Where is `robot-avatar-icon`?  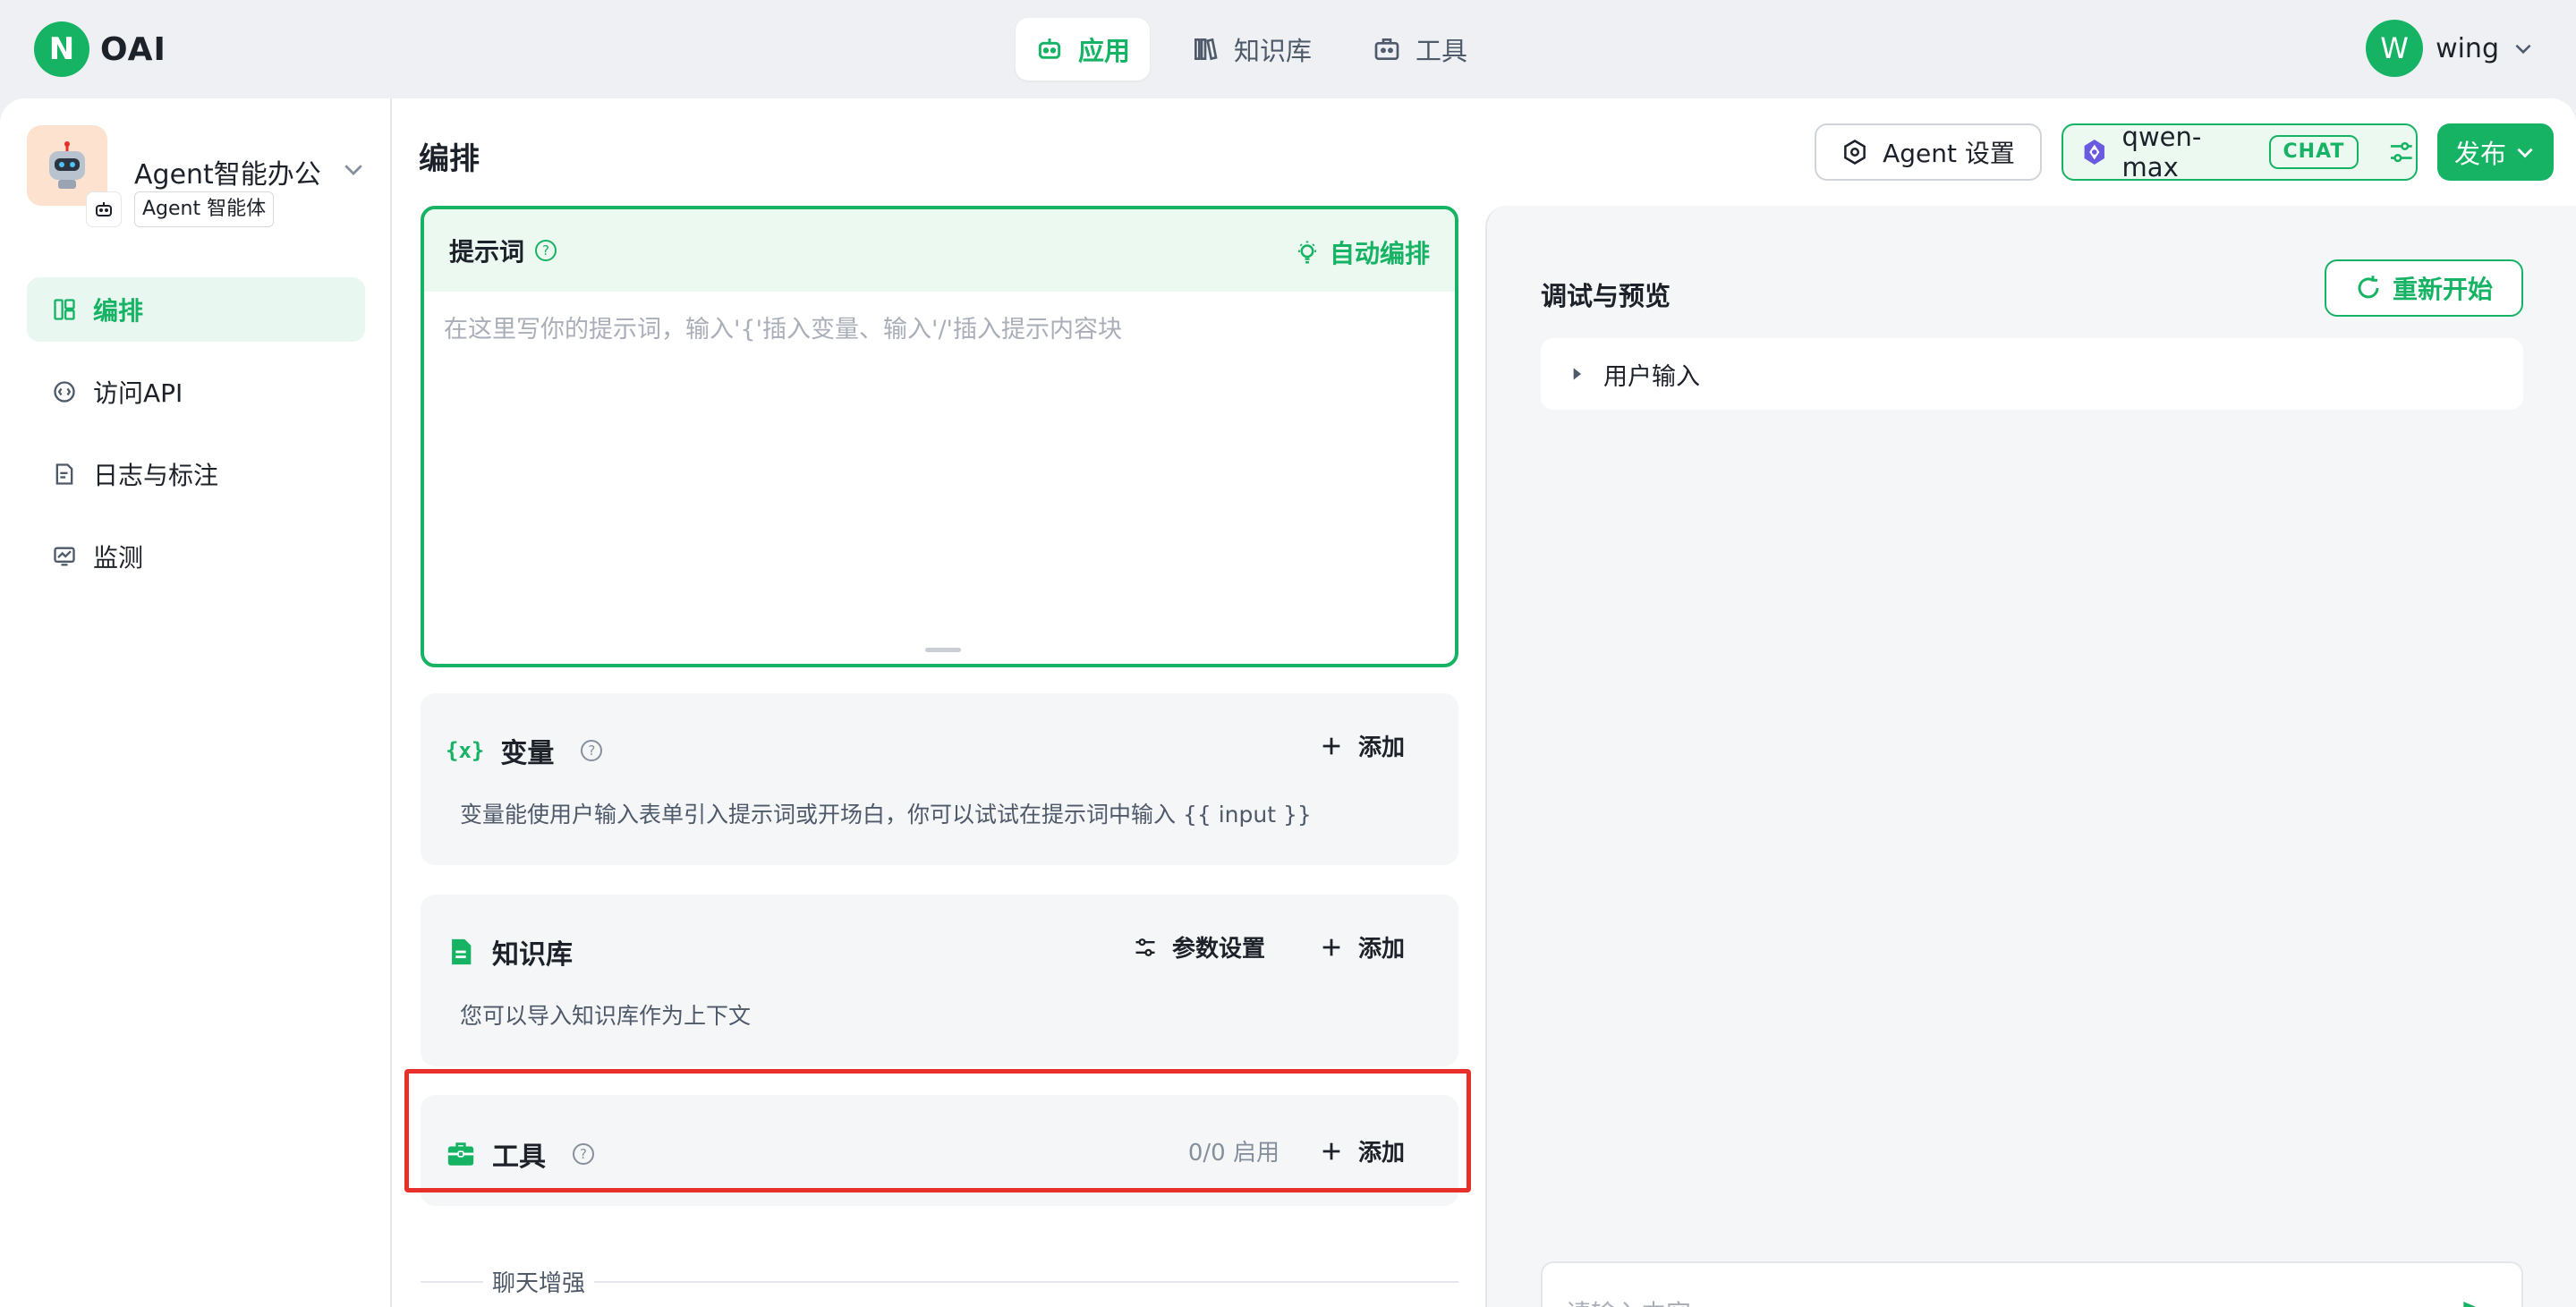 robot-avatar-icon is located at coordinates (67, 165).